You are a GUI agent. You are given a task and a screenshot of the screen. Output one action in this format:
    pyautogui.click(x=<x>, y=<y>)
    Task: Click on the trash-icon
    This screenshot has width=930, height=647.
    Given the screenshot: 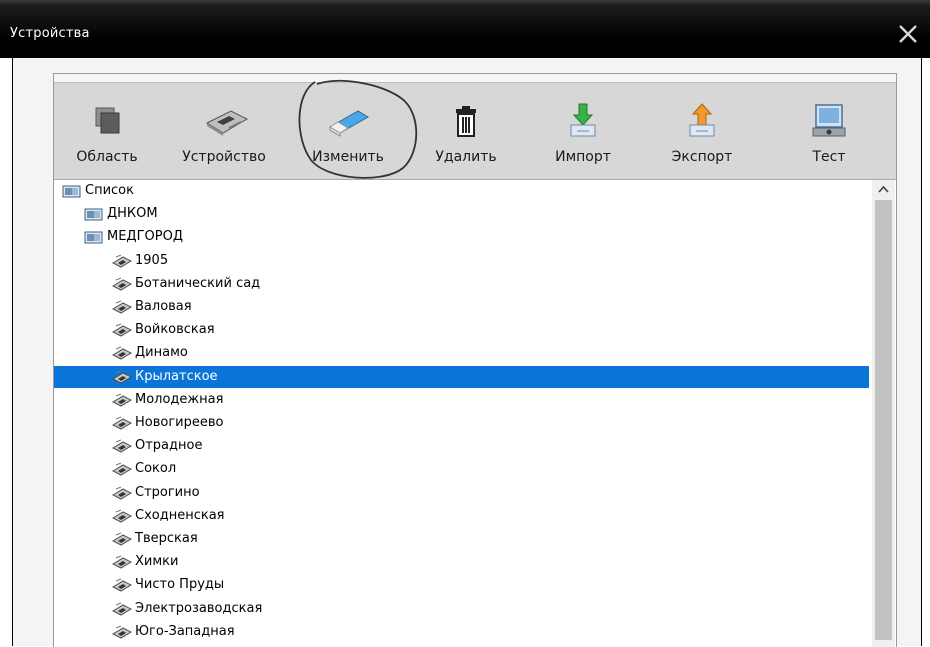 What is the action you would take?
    pyautogui.click(x=466, y=121)
    